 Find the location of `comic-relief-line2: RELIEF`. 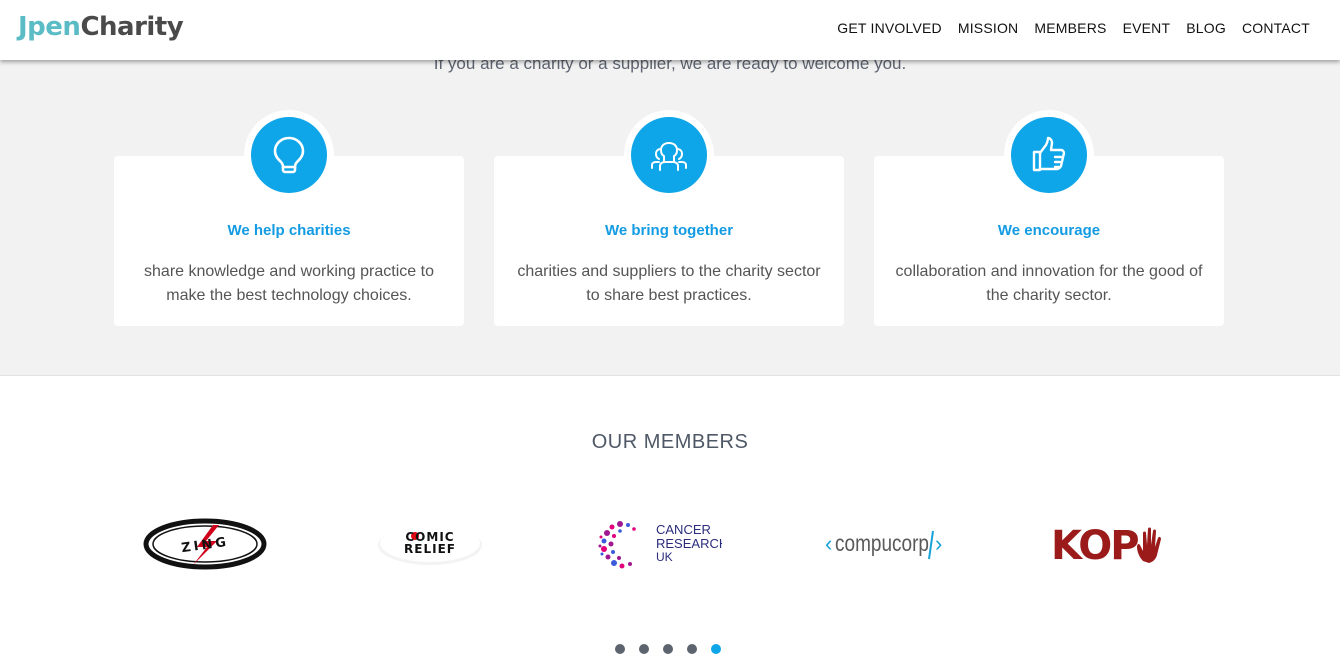

comic-relief-line2: RELIEF is located at coordinates (430, 549).